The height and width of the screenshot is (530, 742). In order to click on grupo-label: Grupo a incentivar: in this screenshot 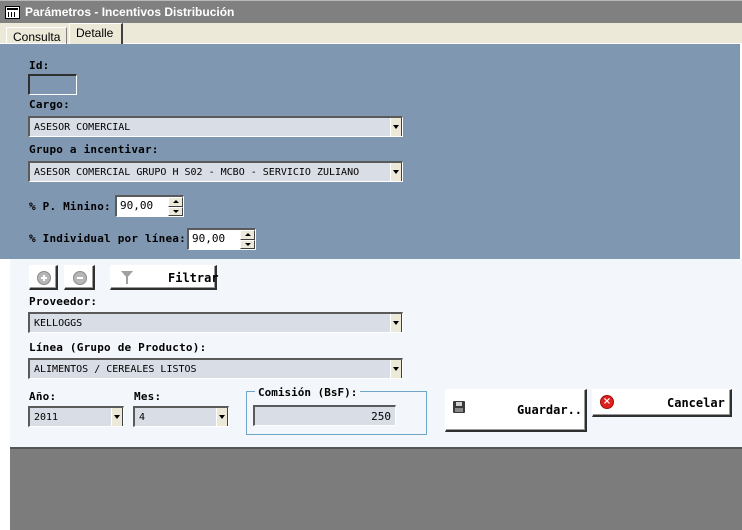, I will do `click(94, 149)`.